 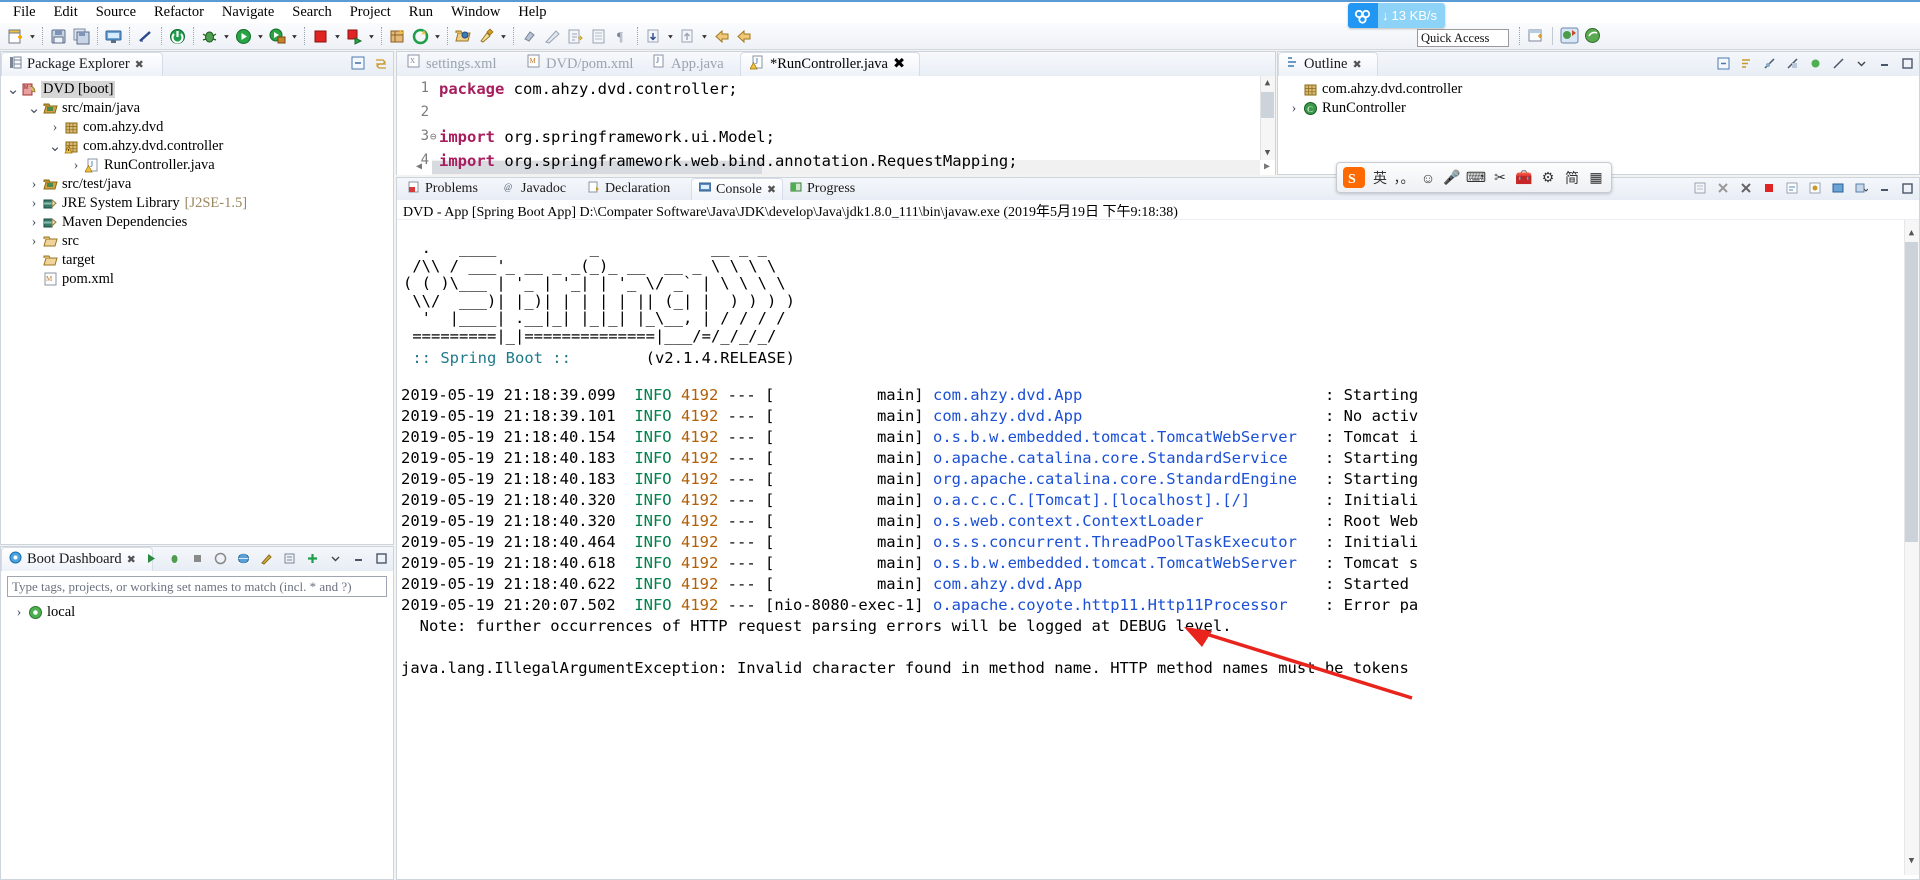 I want to click on menu-window: Window, so click(x=475, y=12).